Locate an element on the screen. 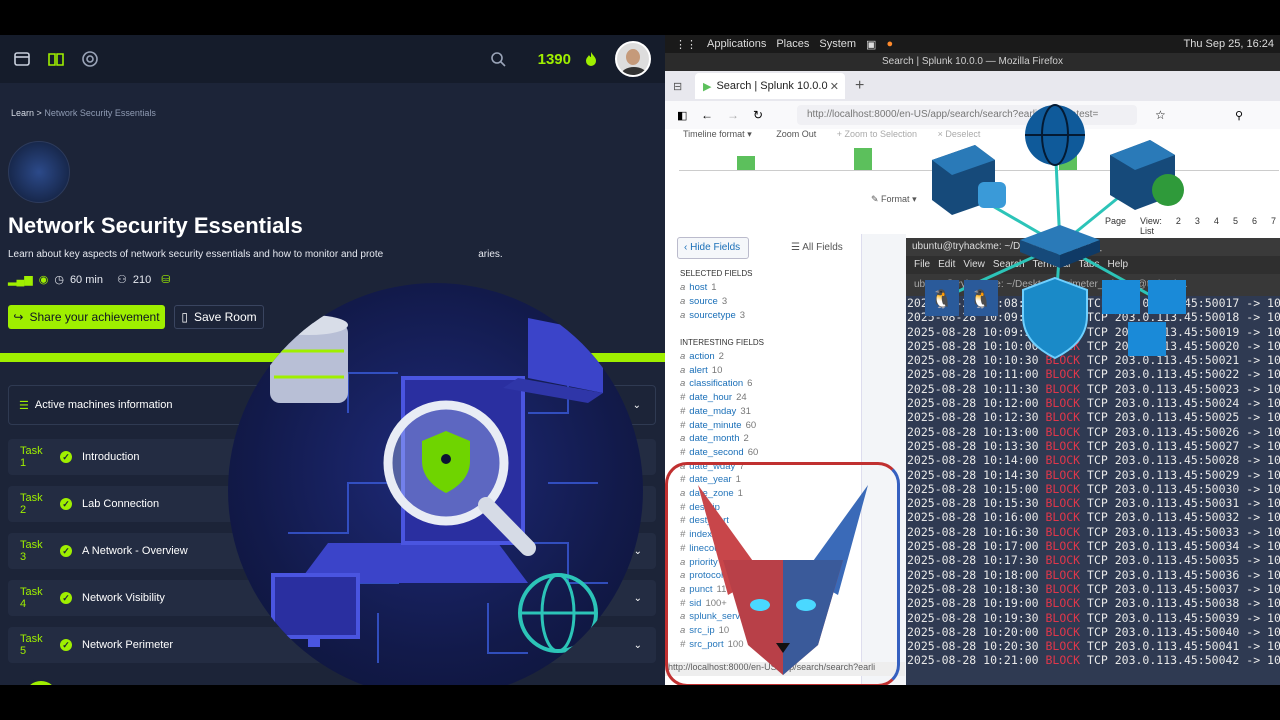 The width and height of the screenshot is (1280, 720). log-timestamp: 2025-08-28 10:11:00 is located at coordinates (976, 374).